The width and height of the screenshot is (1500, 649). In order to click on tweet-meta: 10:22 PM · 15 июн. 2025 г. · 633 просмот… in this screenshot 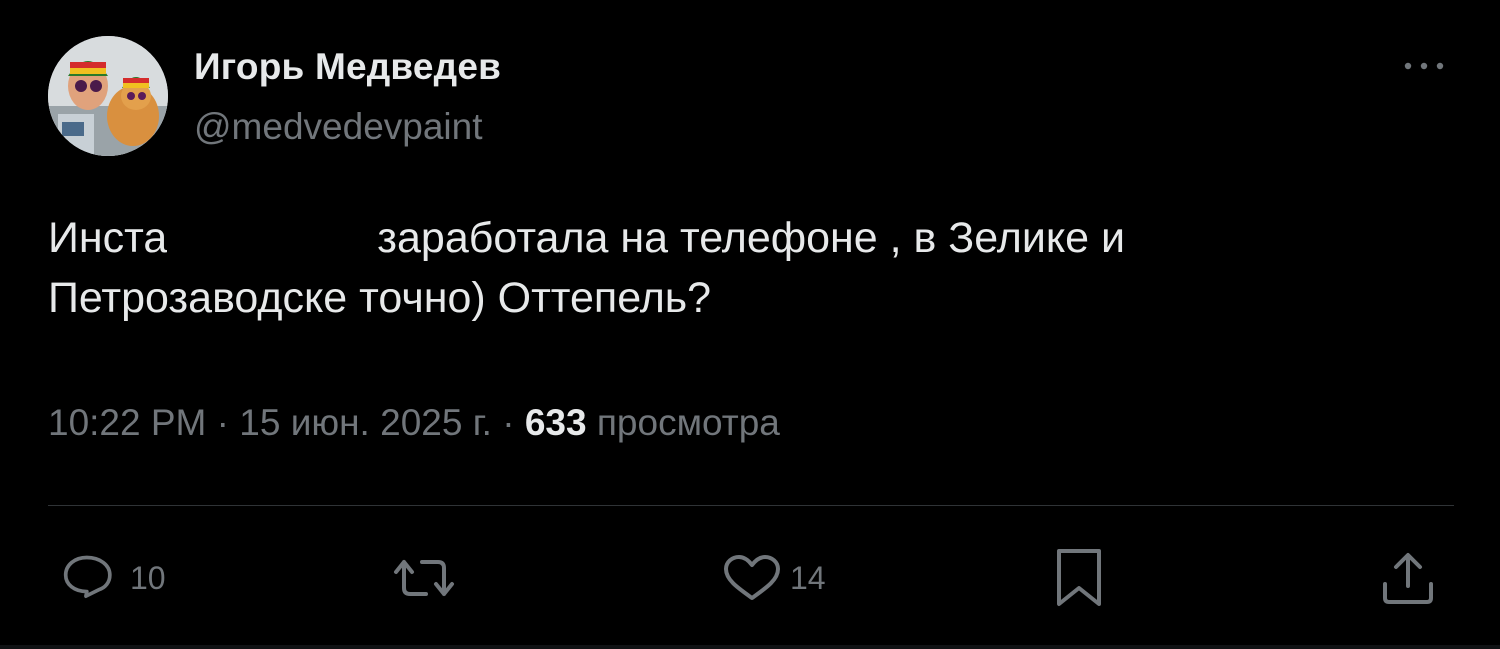, I will do `click(414, 423)`.